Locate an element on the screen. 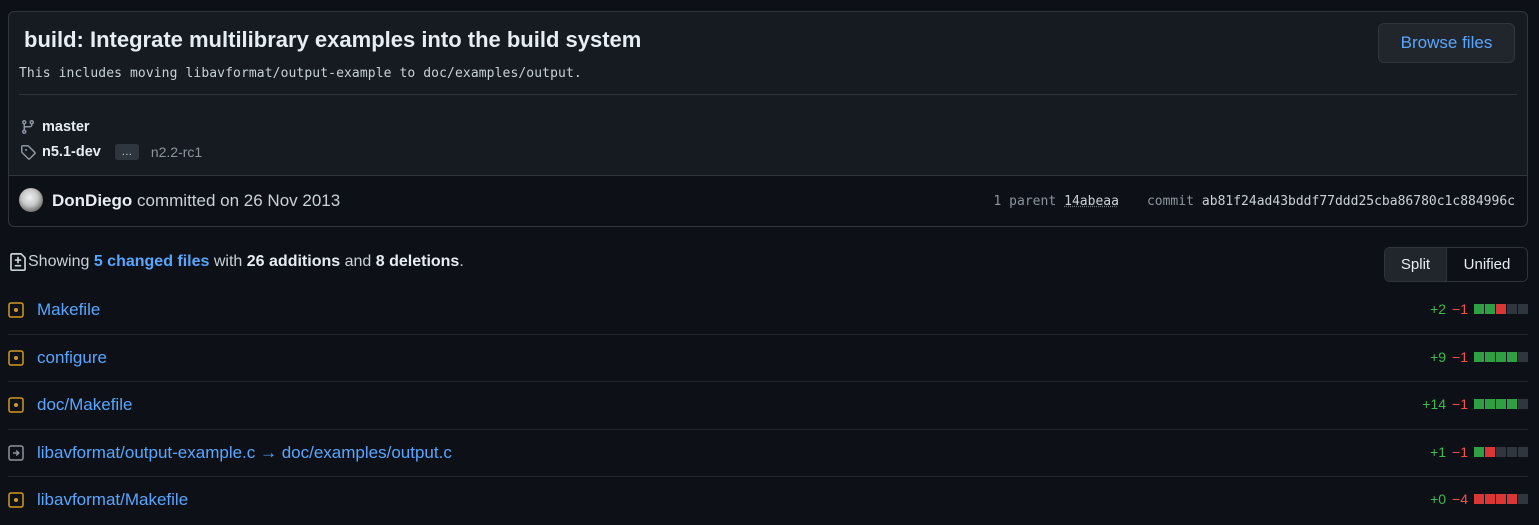 The height and width of the screenshot is (525, 1539). deletions: −4 is located at coordinates (1460, 499).